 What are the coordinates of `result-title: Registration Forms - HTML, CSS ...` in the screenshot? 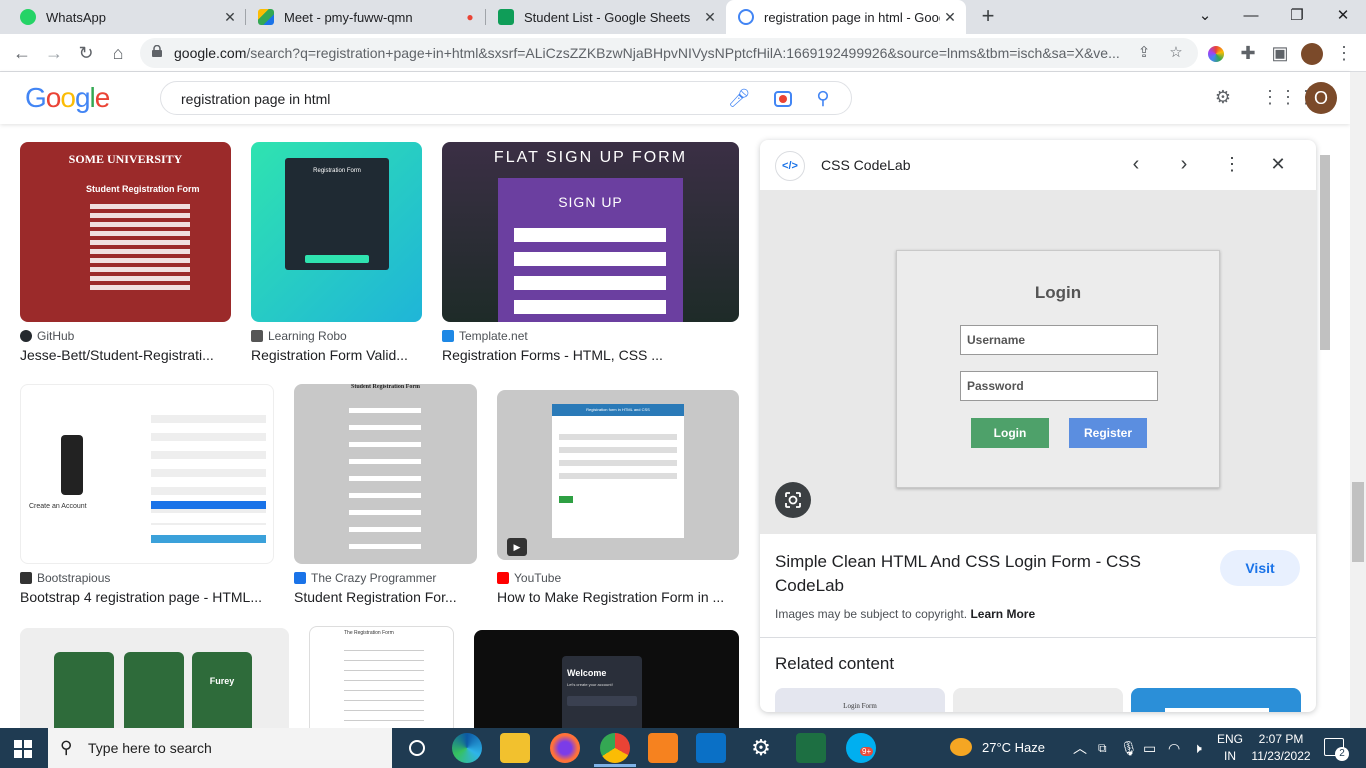 It's located at (590, 355).